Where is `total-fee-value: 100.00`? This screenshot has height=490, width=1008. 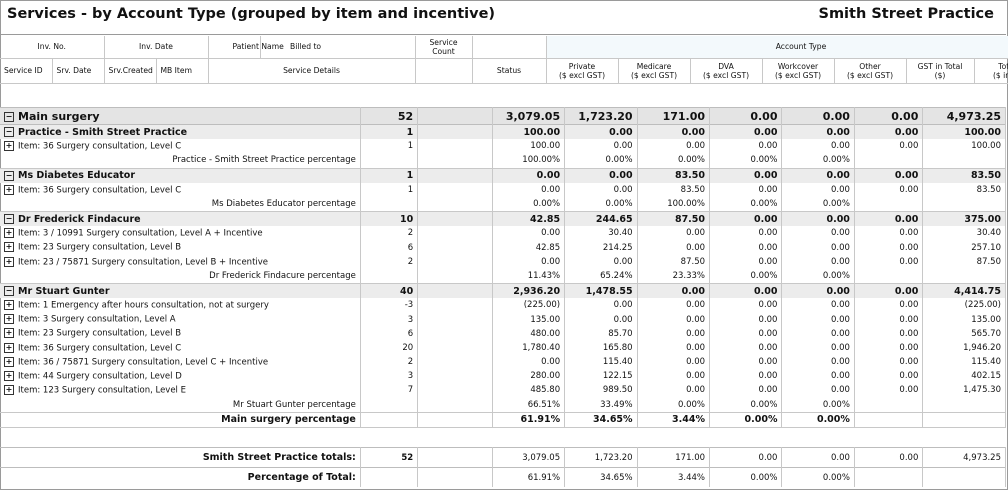 total-fee-value: 100.00 is located at coordinates (964, 132).